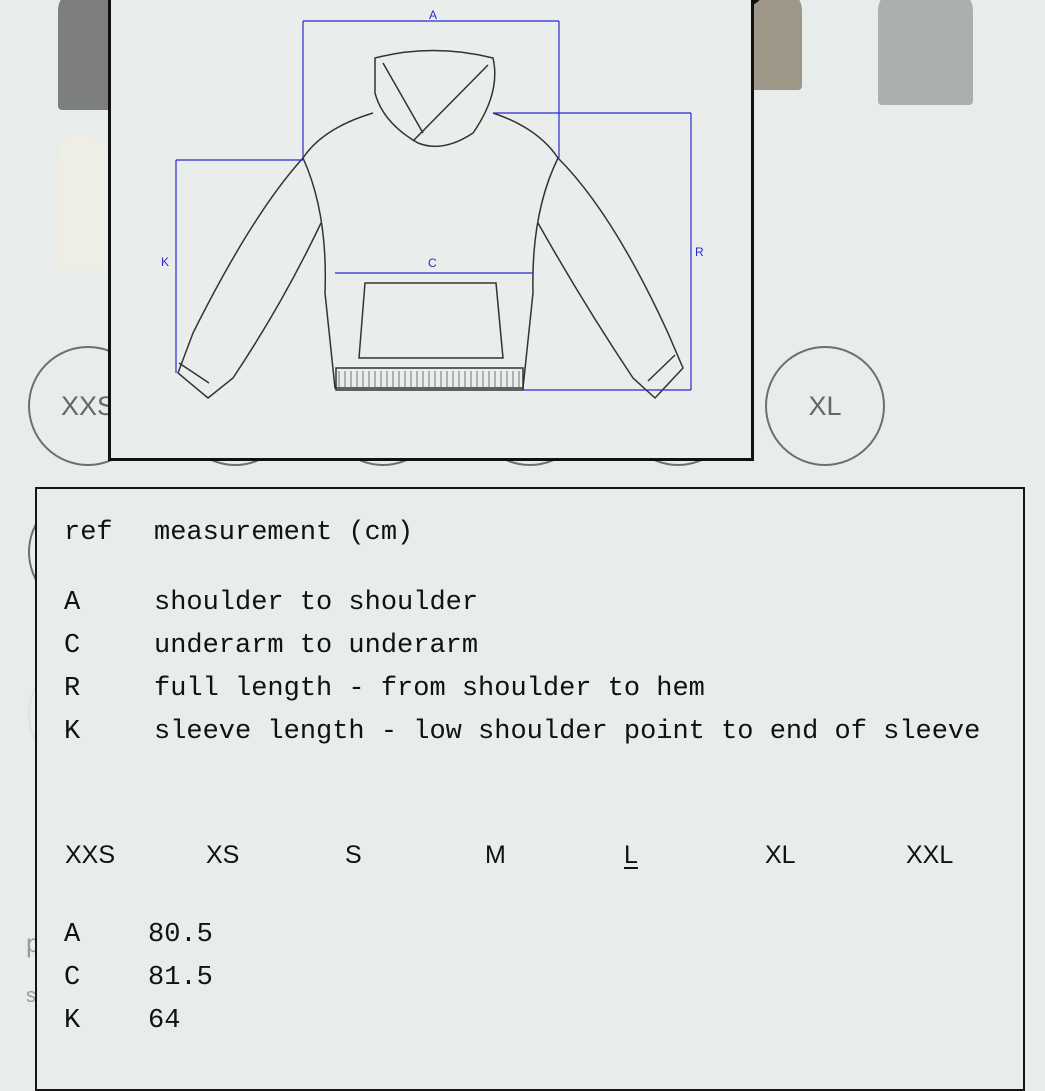  Describe the element at coordinates (72, 732) in the screenshot. I see `row-ref: K` at that location.